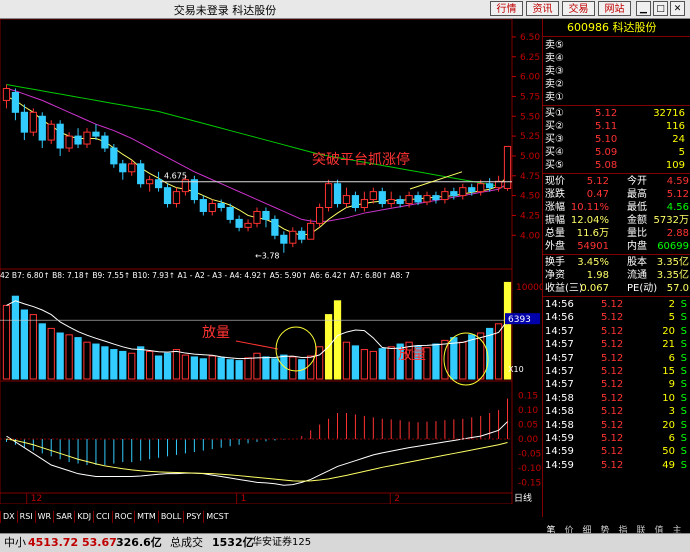 The width and height of the screenshot is (690, 552). Describe the element at coordinates (564, 288) in the screenshot. I see `quote-label: 收益(三)` at that location.